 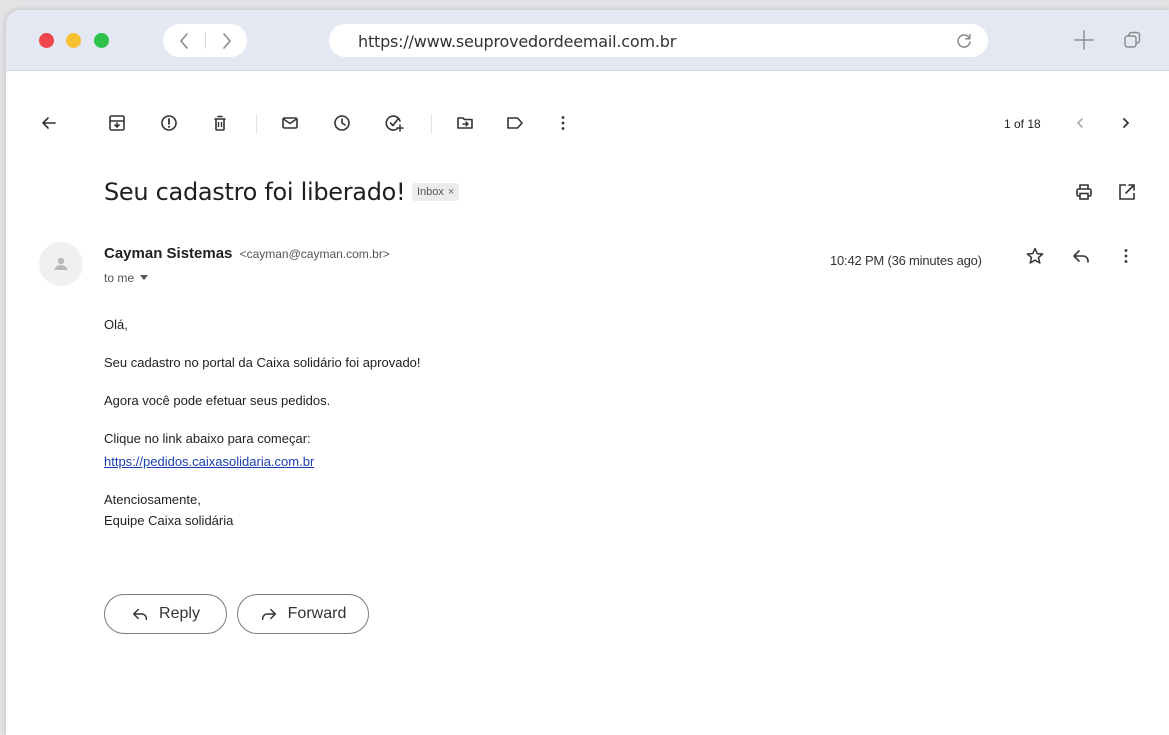 What do you see at coordinates (906, 260) in the screenshot?
I see `email-timestamp: 10:42 PM (36 minutes ago)` at bounding box center [906, 260].